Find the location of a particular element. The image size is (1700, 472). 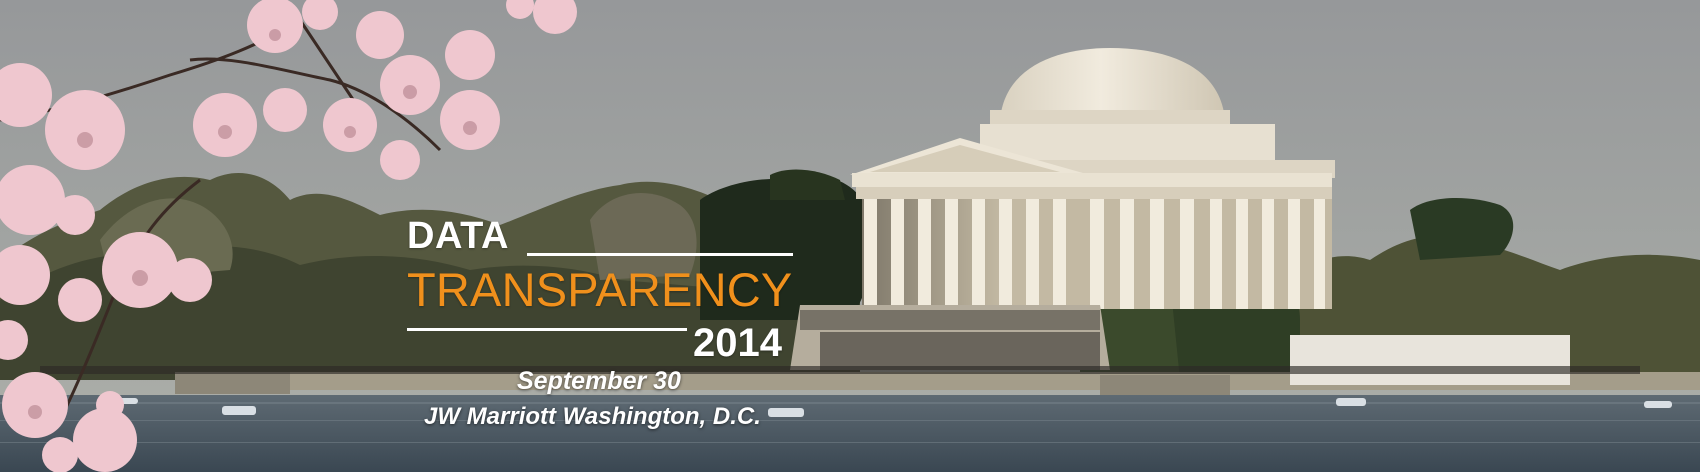

event-title-lockup: DATA TRANSPARENCY 2014 is located at coordinates (602, 291).